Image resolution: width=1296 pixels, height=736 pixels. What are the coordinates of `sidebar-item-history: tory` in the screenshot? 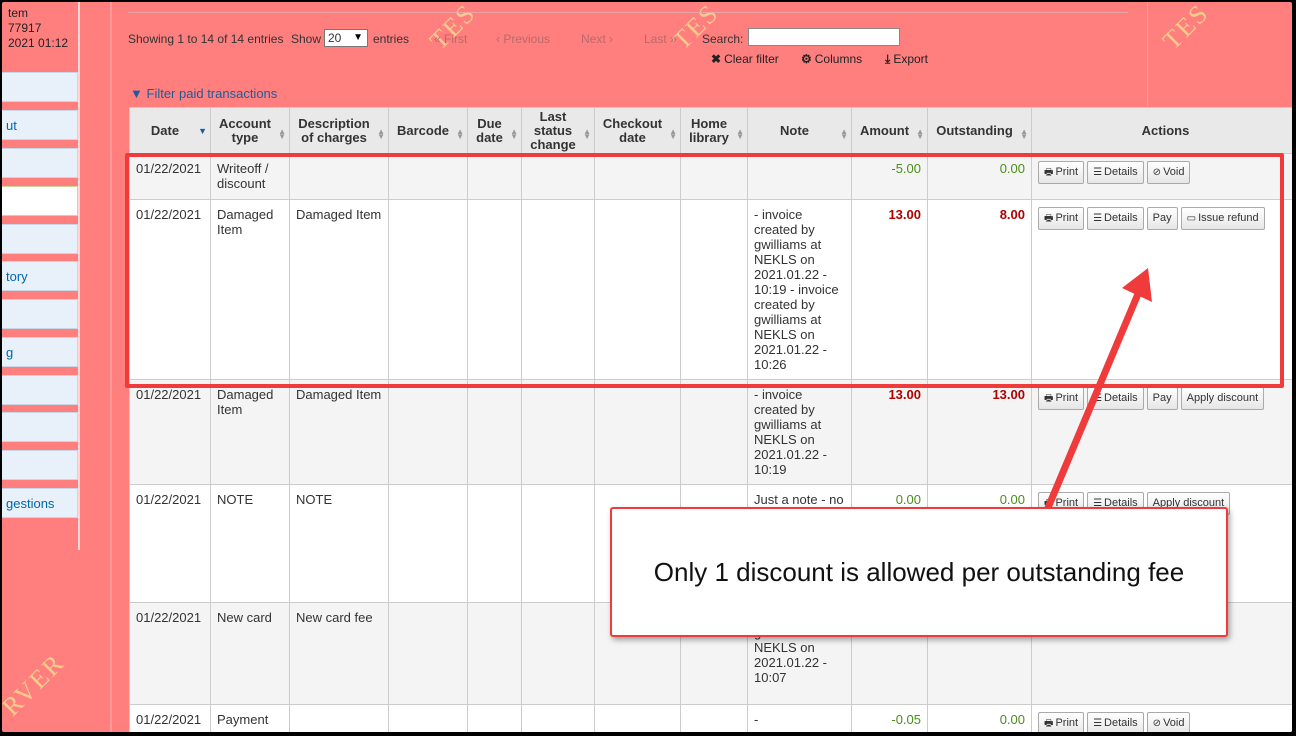 It's located at (40, 276).